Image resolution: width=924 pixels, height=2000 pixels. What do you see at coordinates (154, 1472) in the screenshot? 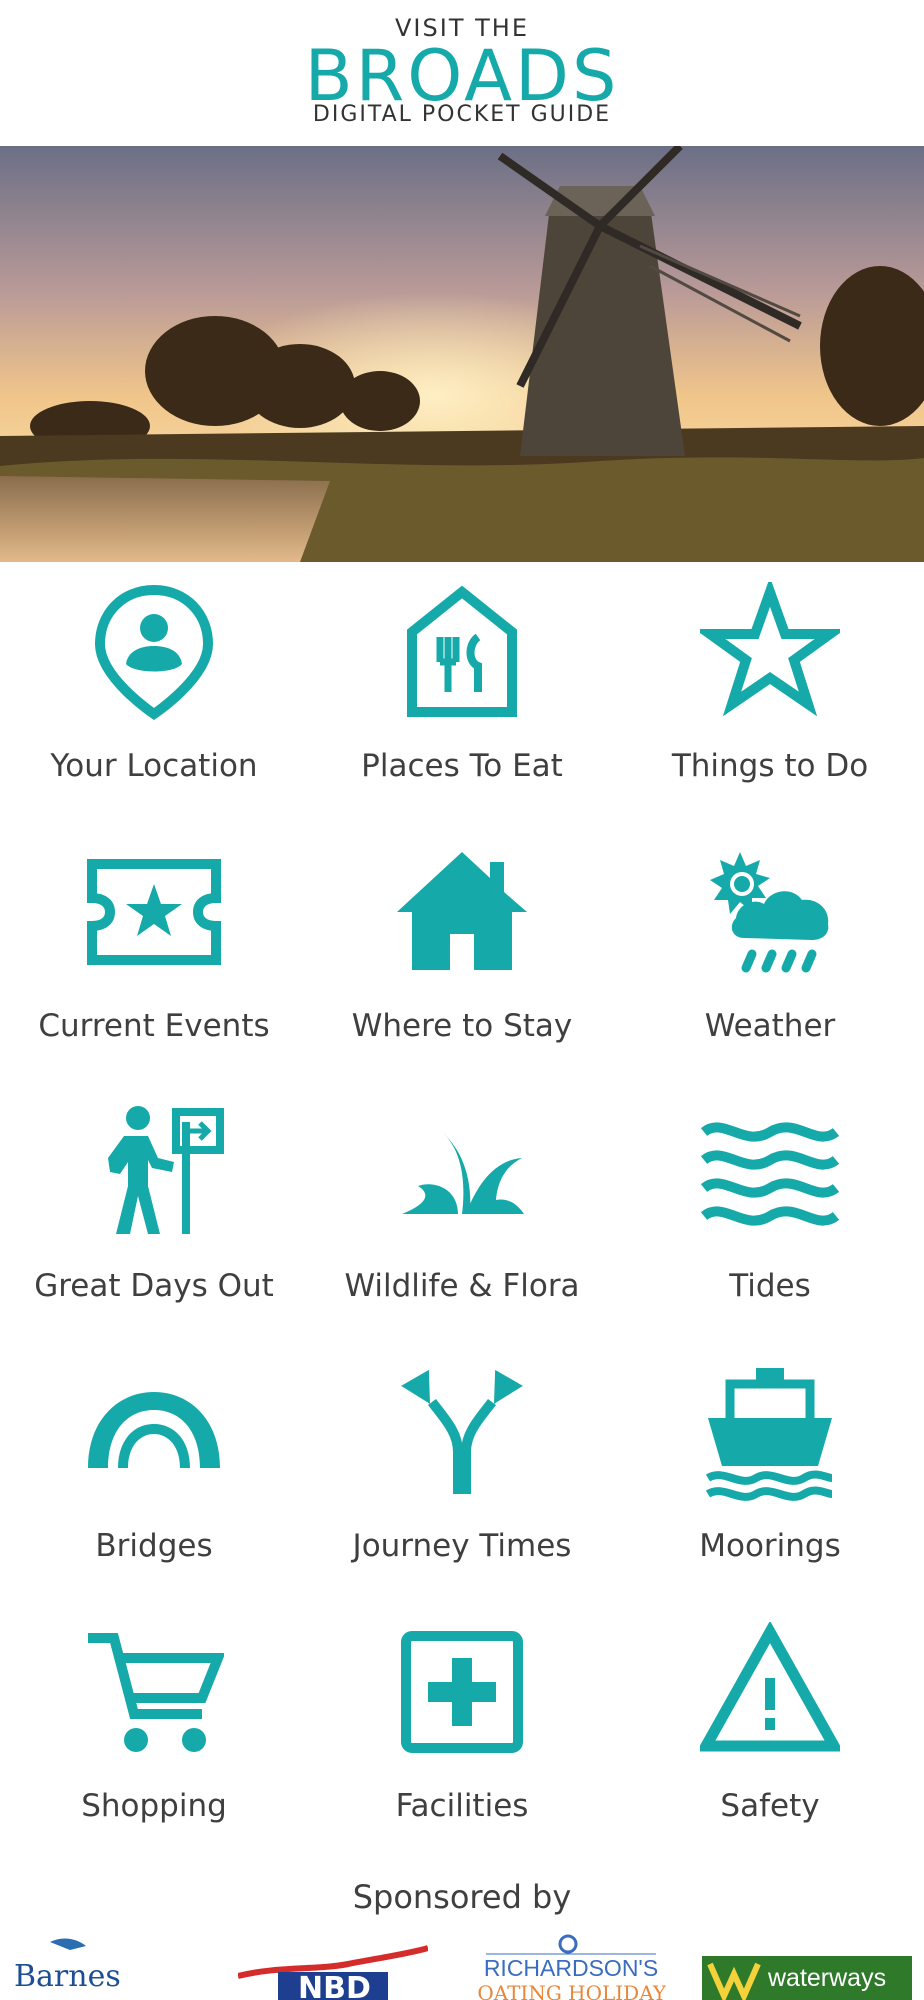
I see `menu-bridges: Bridges` at bounding box center [154, 1472].